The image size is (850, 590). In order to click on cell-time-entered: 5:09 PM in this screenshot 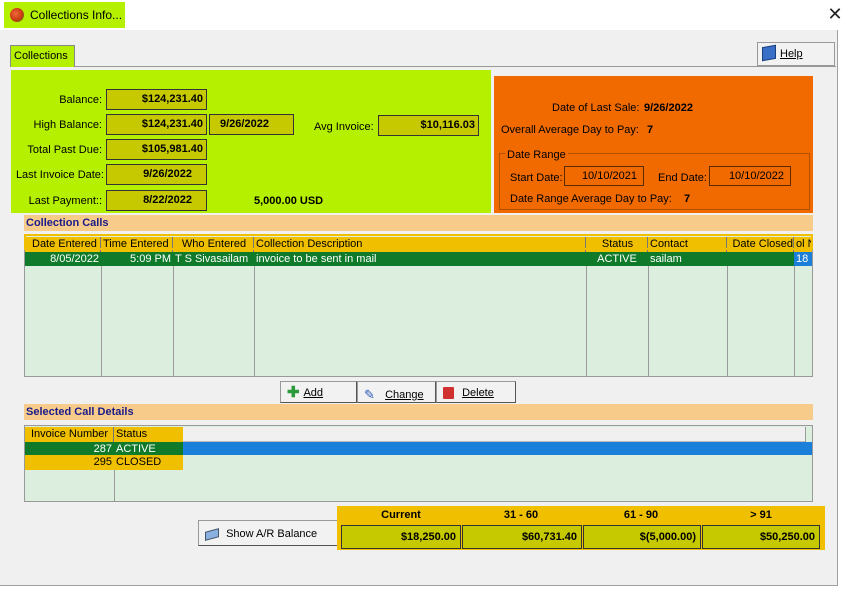, I will do `click(150, 259)`.